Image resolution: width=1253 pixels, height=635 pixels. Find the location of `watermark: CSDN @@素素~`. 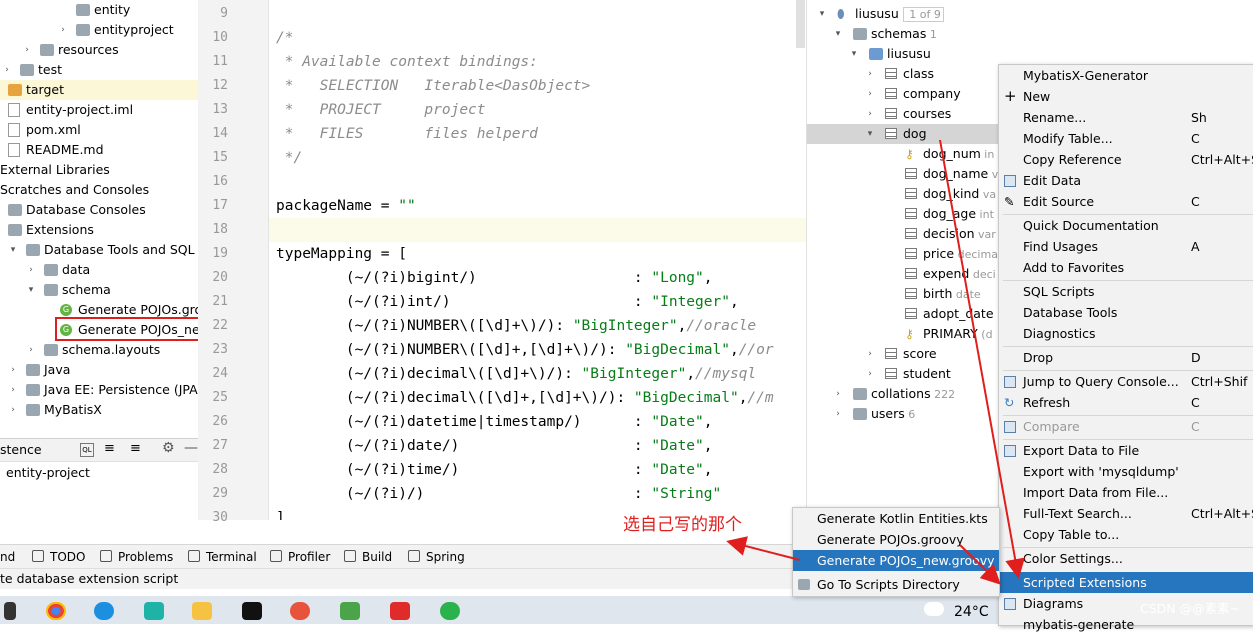

watermark: CSDN @@素素~ is located at coordinates (1190, 608).